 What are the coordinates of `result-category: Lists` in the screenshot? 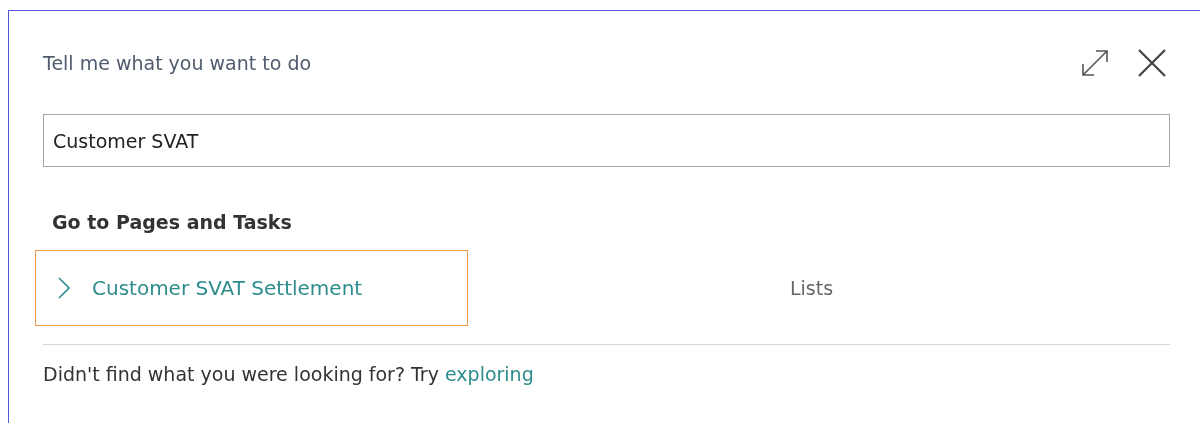 It's located at (812, 288).